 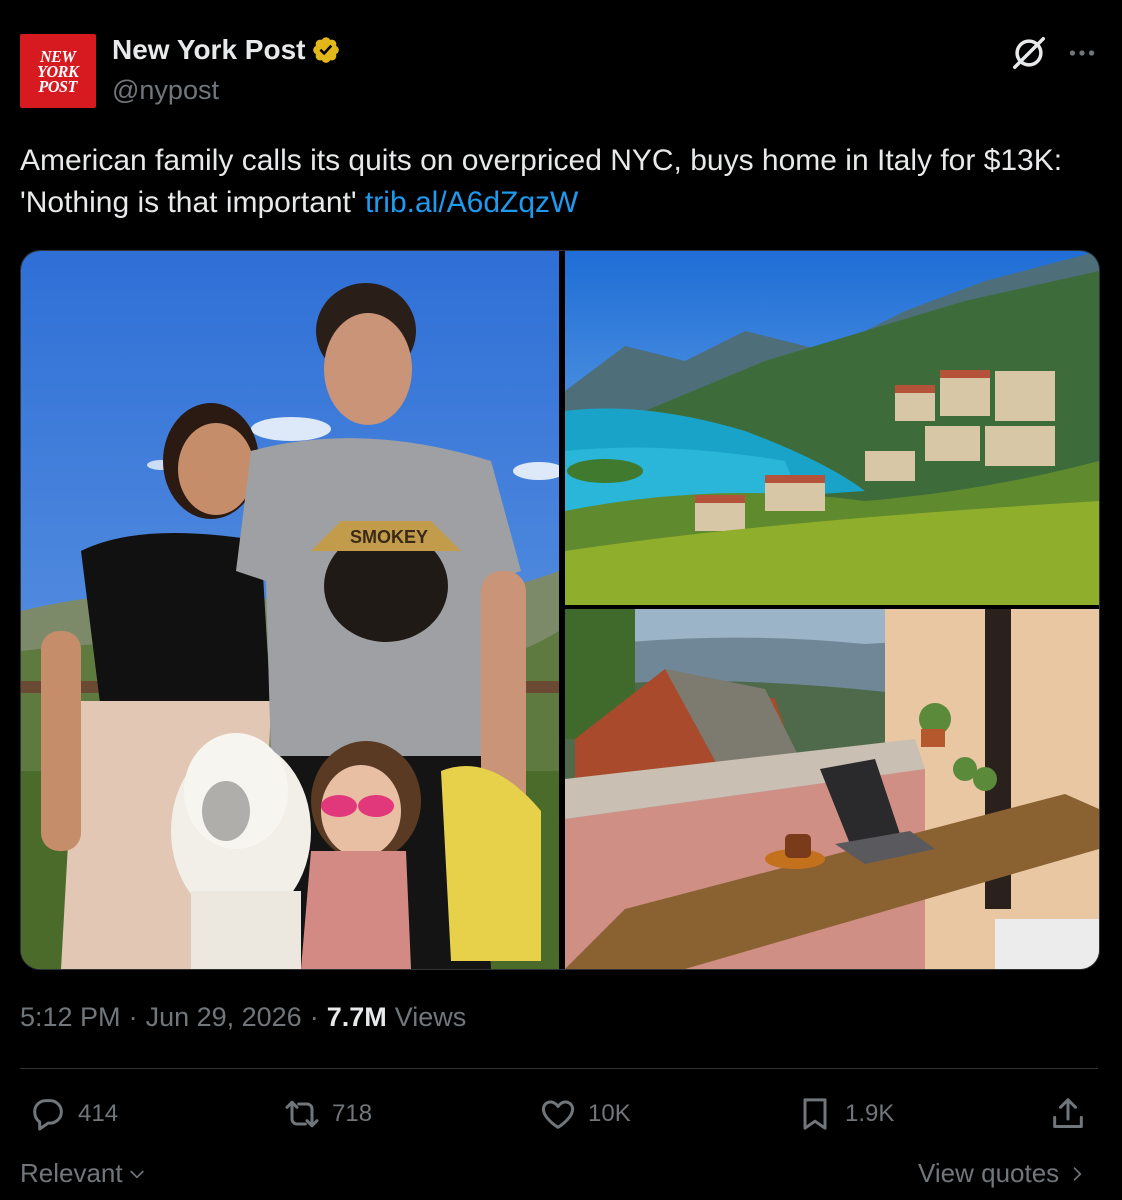 What do you see at coordinates (430, 1017) in the screenshot?
I see `views-label: Views` at bounding box center [430, 1017].